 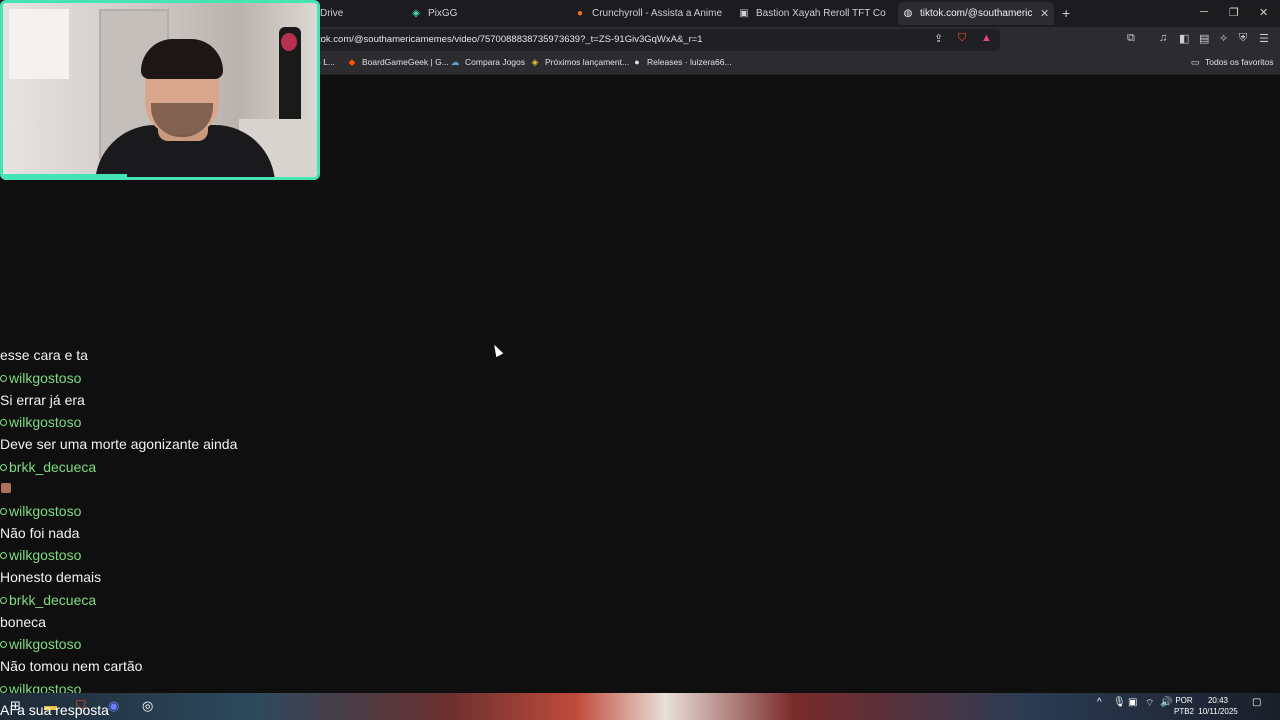 I want to click on bastion-icon: ▣, so click(x=744, y=13).